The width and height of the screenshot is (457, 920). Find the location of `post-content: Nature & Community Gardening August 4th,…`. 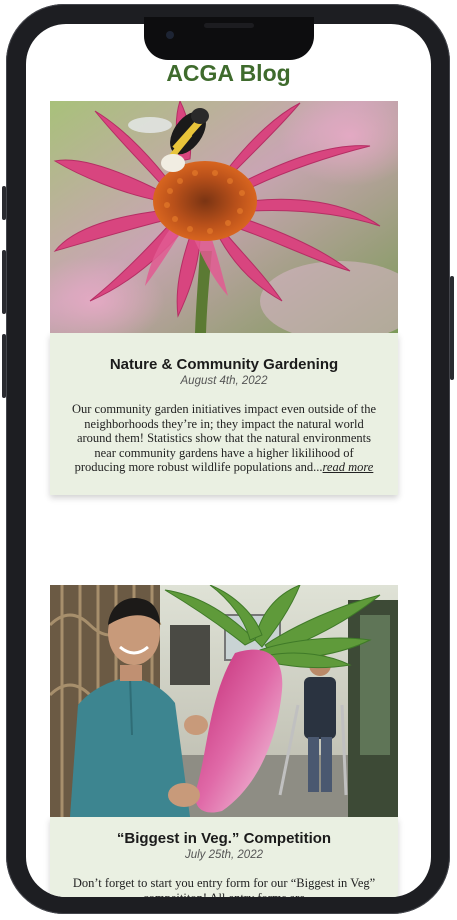

post-content: Nature & Community Gardening August 4th,… is located at coordinates (224, 414).